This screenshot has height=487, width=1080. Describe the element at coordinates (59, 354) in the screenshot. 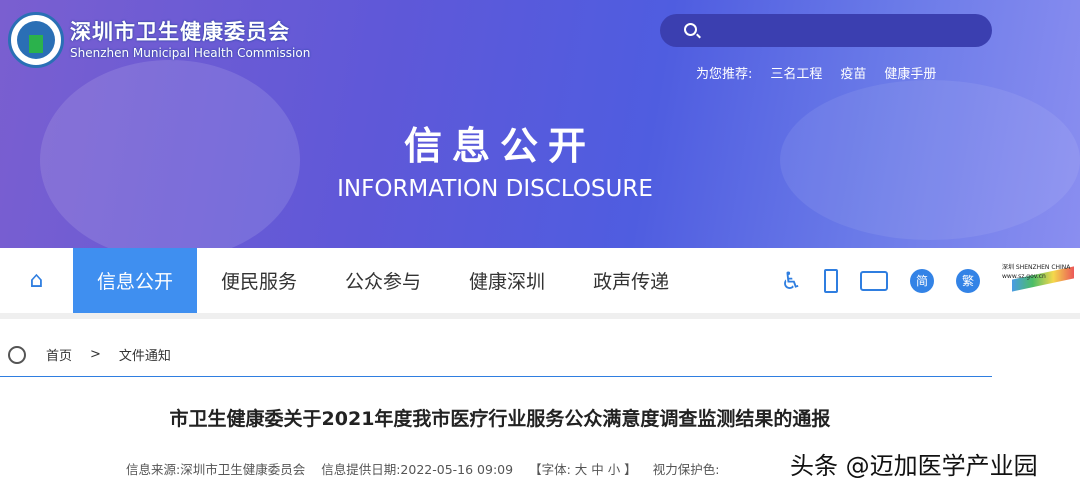

I see `breadcrumb-home: 首页` at that location.